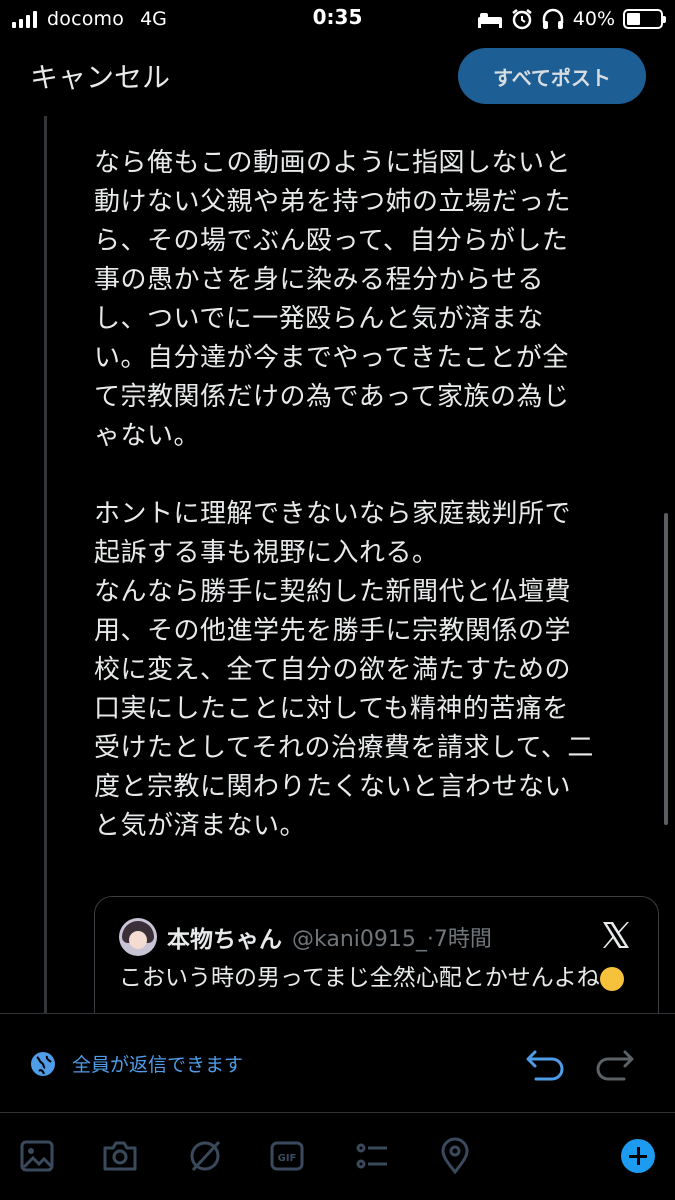 The height and width of the screenshot is (1200, 675). What do you see at coordinates (379, 978) in the screenshot?
I see `quoted-text: こおいう時の男ってまじ全然心配とかせんよね` at bounding box center [379, 978].